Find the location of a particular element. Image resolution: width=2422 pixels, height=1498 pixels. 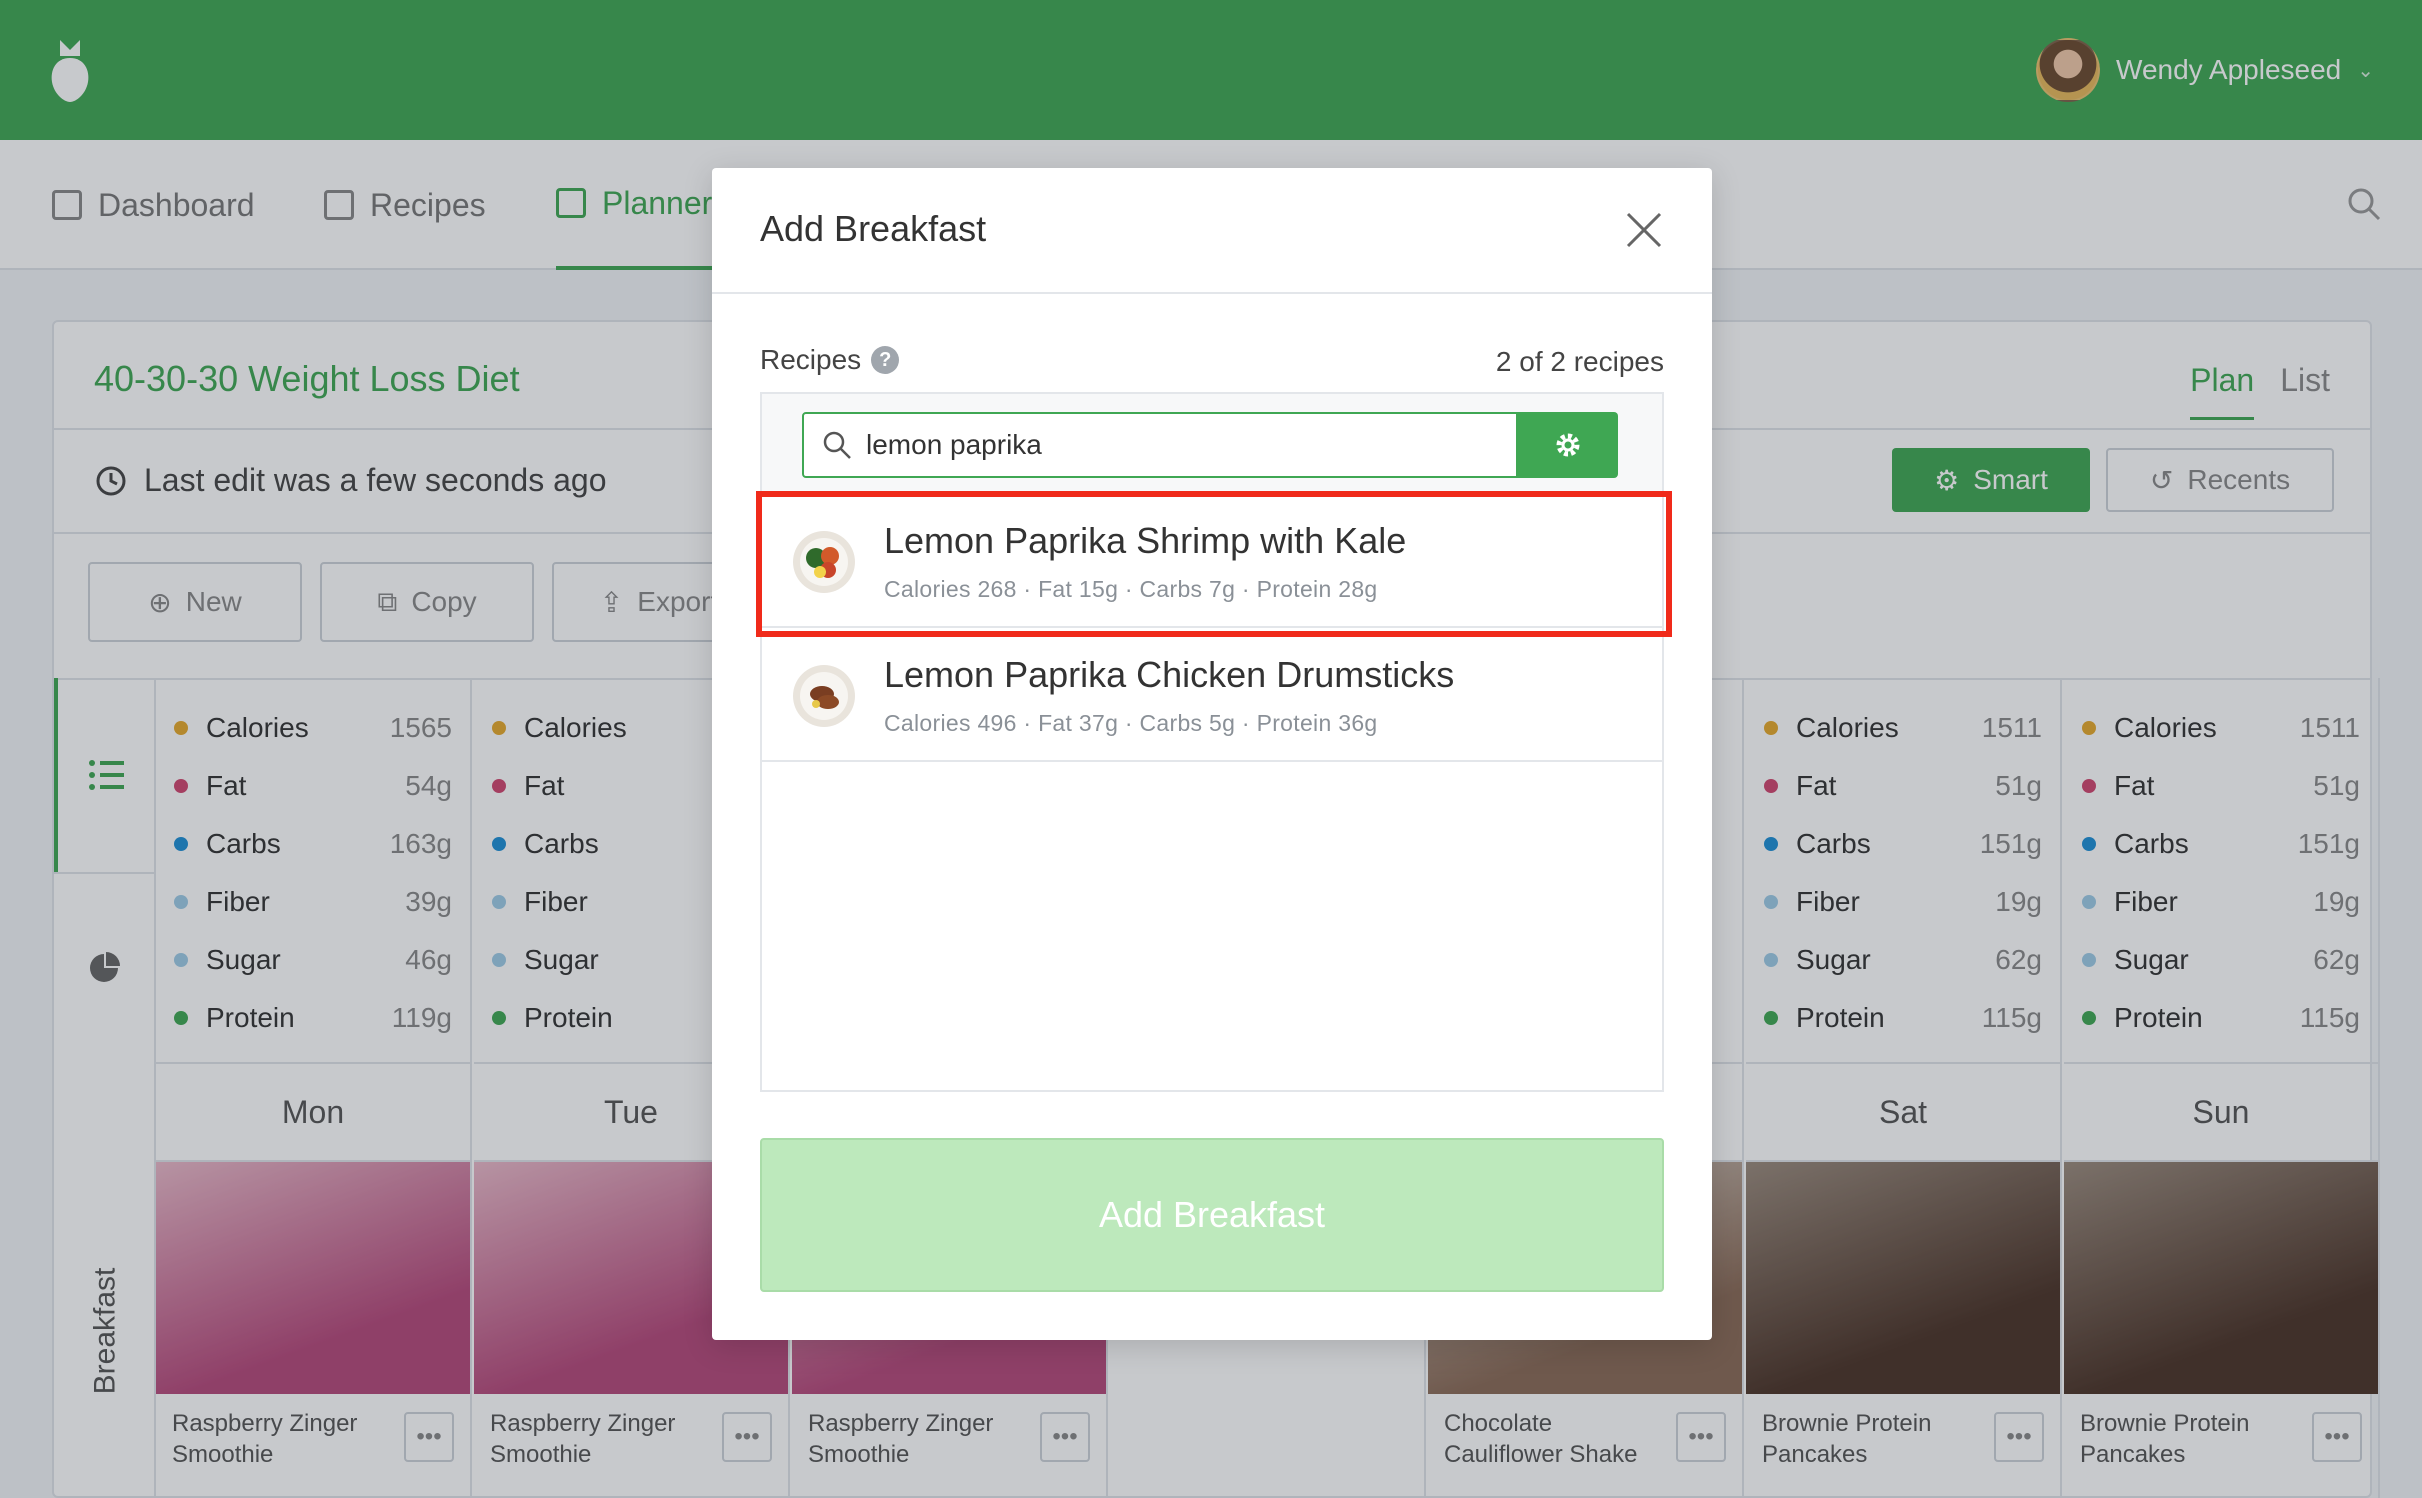

recipes-label-text: Recipes is located at coordinates (811, 359).